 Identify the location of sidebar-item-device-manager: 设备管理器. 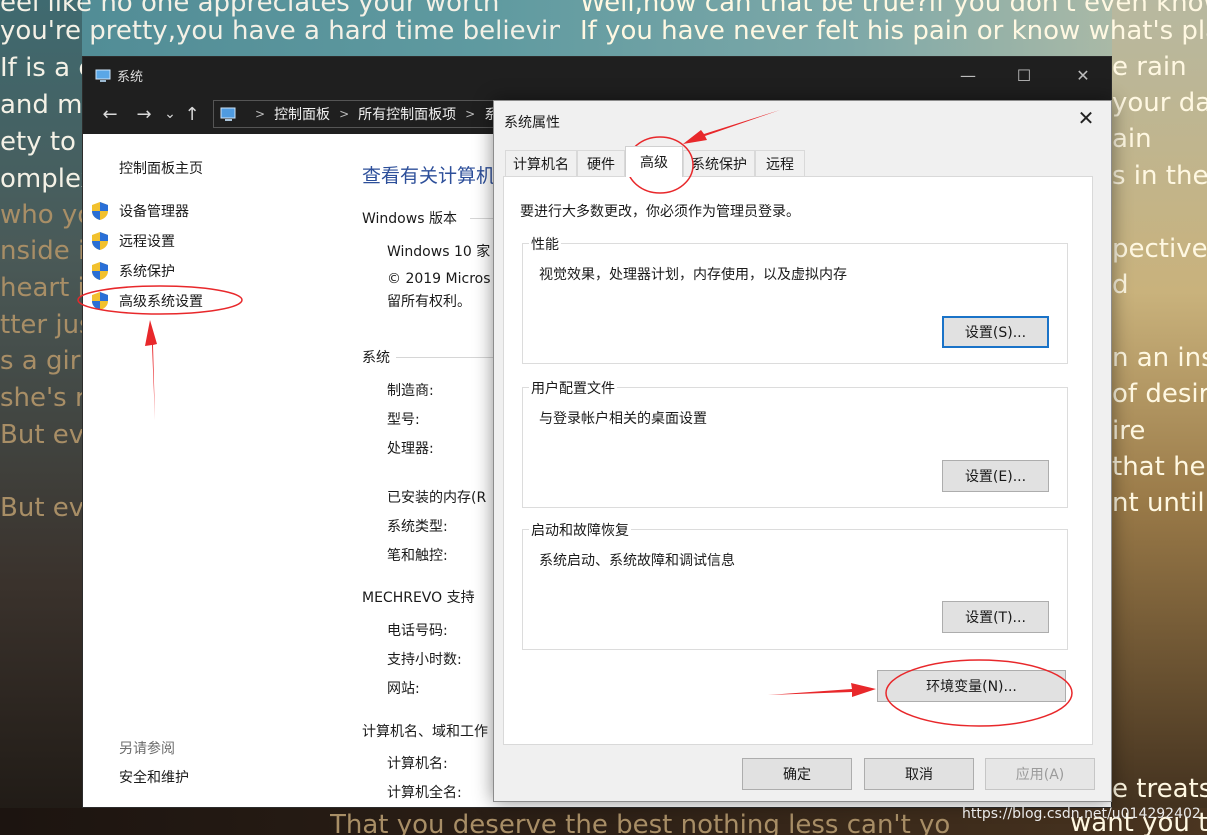
(140, 211).